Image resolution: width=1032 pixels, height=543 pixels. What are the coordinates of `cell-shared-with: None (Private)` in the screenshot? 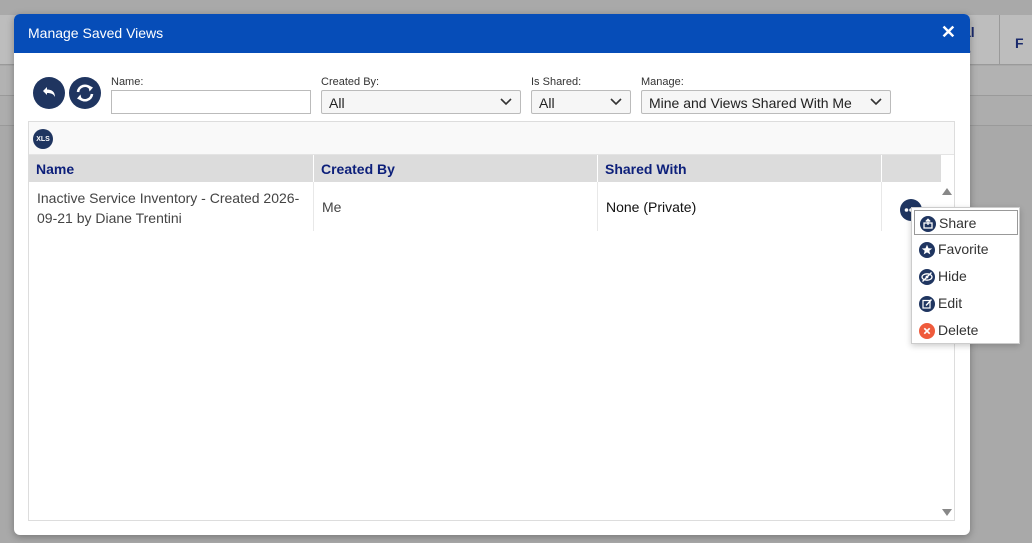 It's located at (740, 206).